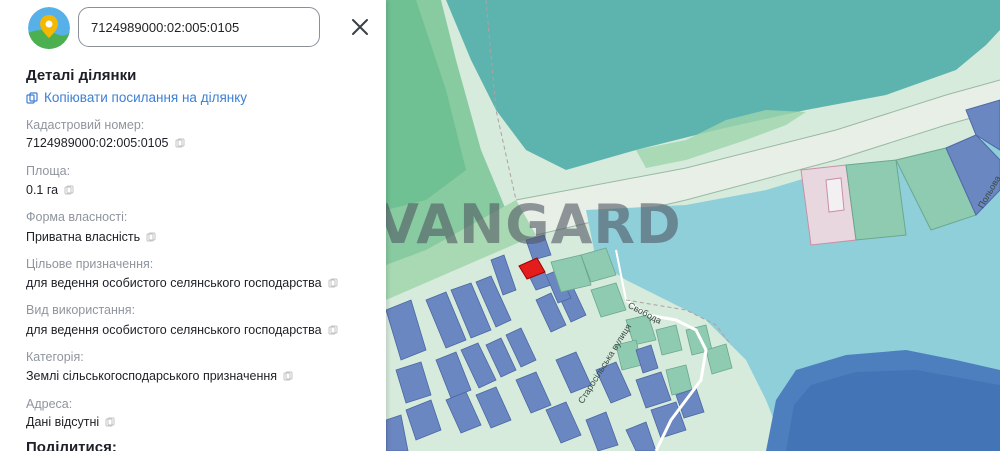 The width and height of the screenshot is (1000, 451). What do you see at coordinates (77, 217) in the screenshot?
I see `ownership-label: Форма власності:` at bounding box center [77, 217].